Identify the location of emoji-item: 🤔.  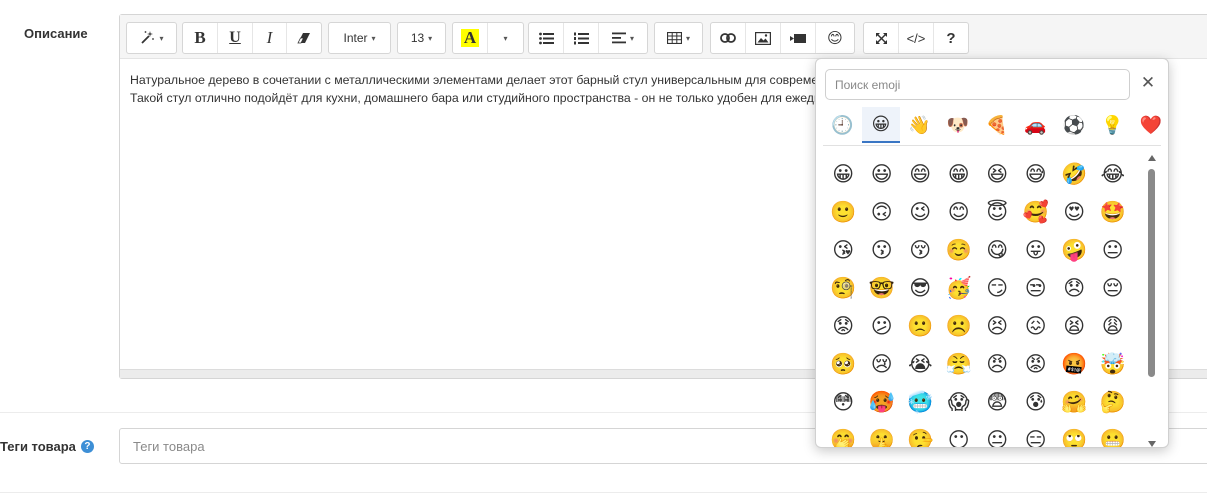
(1113, 402).